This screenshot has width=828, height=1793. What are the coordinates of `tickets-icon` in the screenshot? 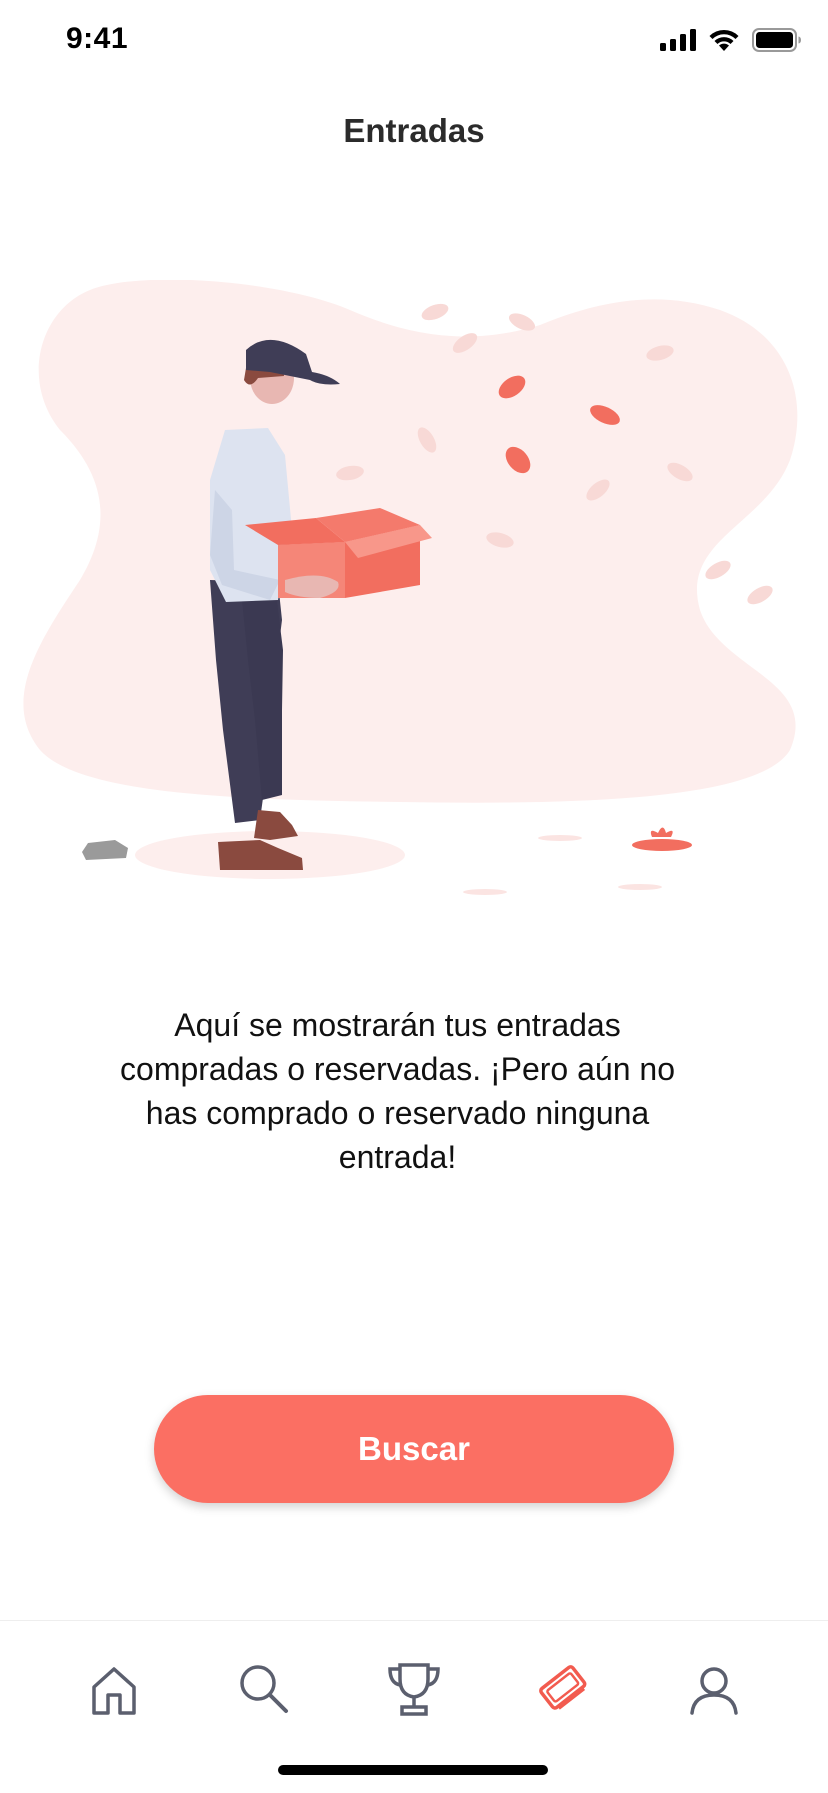 It's located at (563, 1687).